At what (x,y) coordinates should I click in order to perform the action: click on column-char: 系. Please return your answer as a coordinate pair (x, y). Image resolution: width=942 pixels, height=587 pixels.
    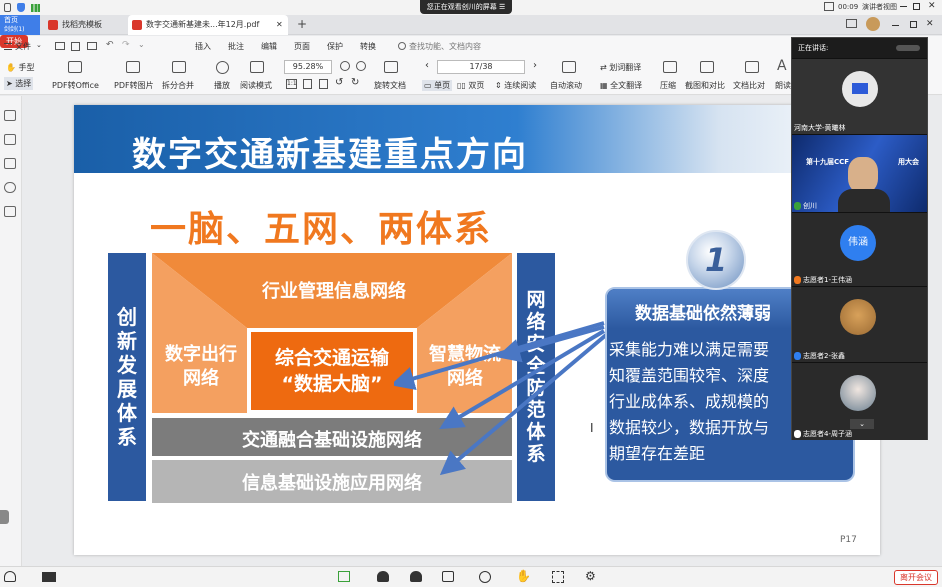
    Looking at the image, I should click on (127, 437).